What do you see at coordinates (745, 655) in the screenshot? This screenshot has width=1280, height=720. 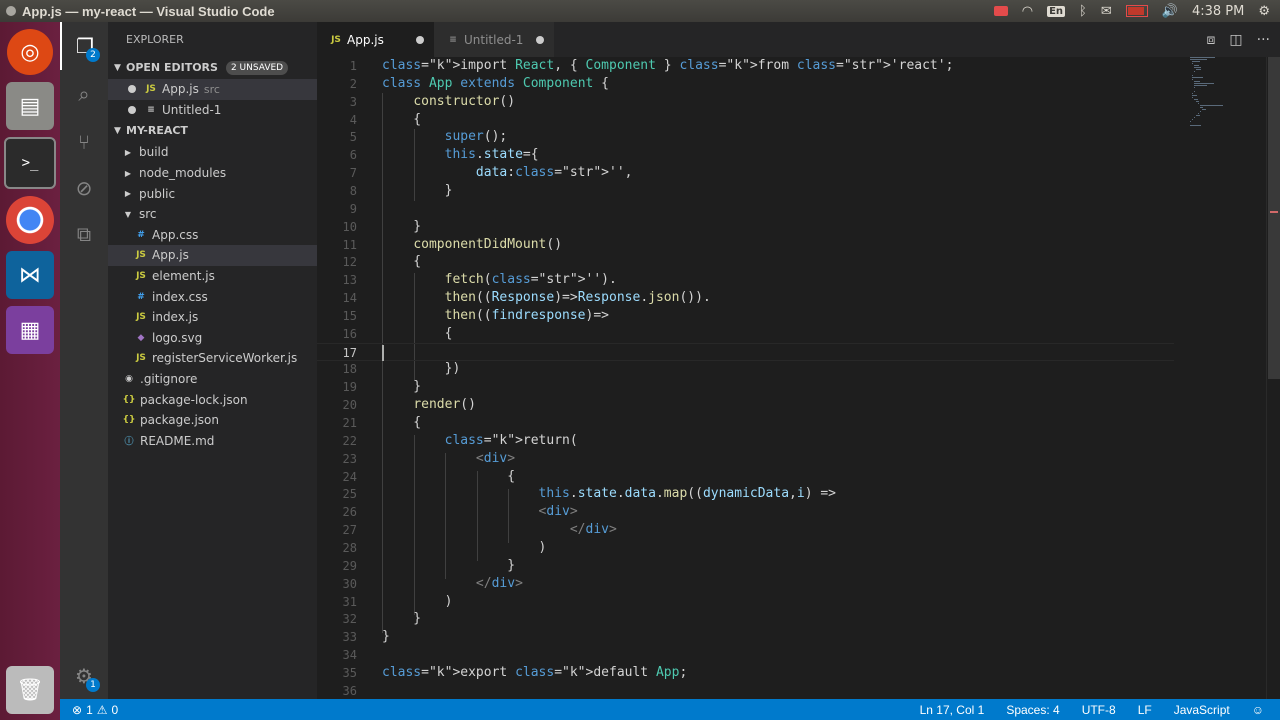 I see `code-line: 34` at bounding box center [745, 655].